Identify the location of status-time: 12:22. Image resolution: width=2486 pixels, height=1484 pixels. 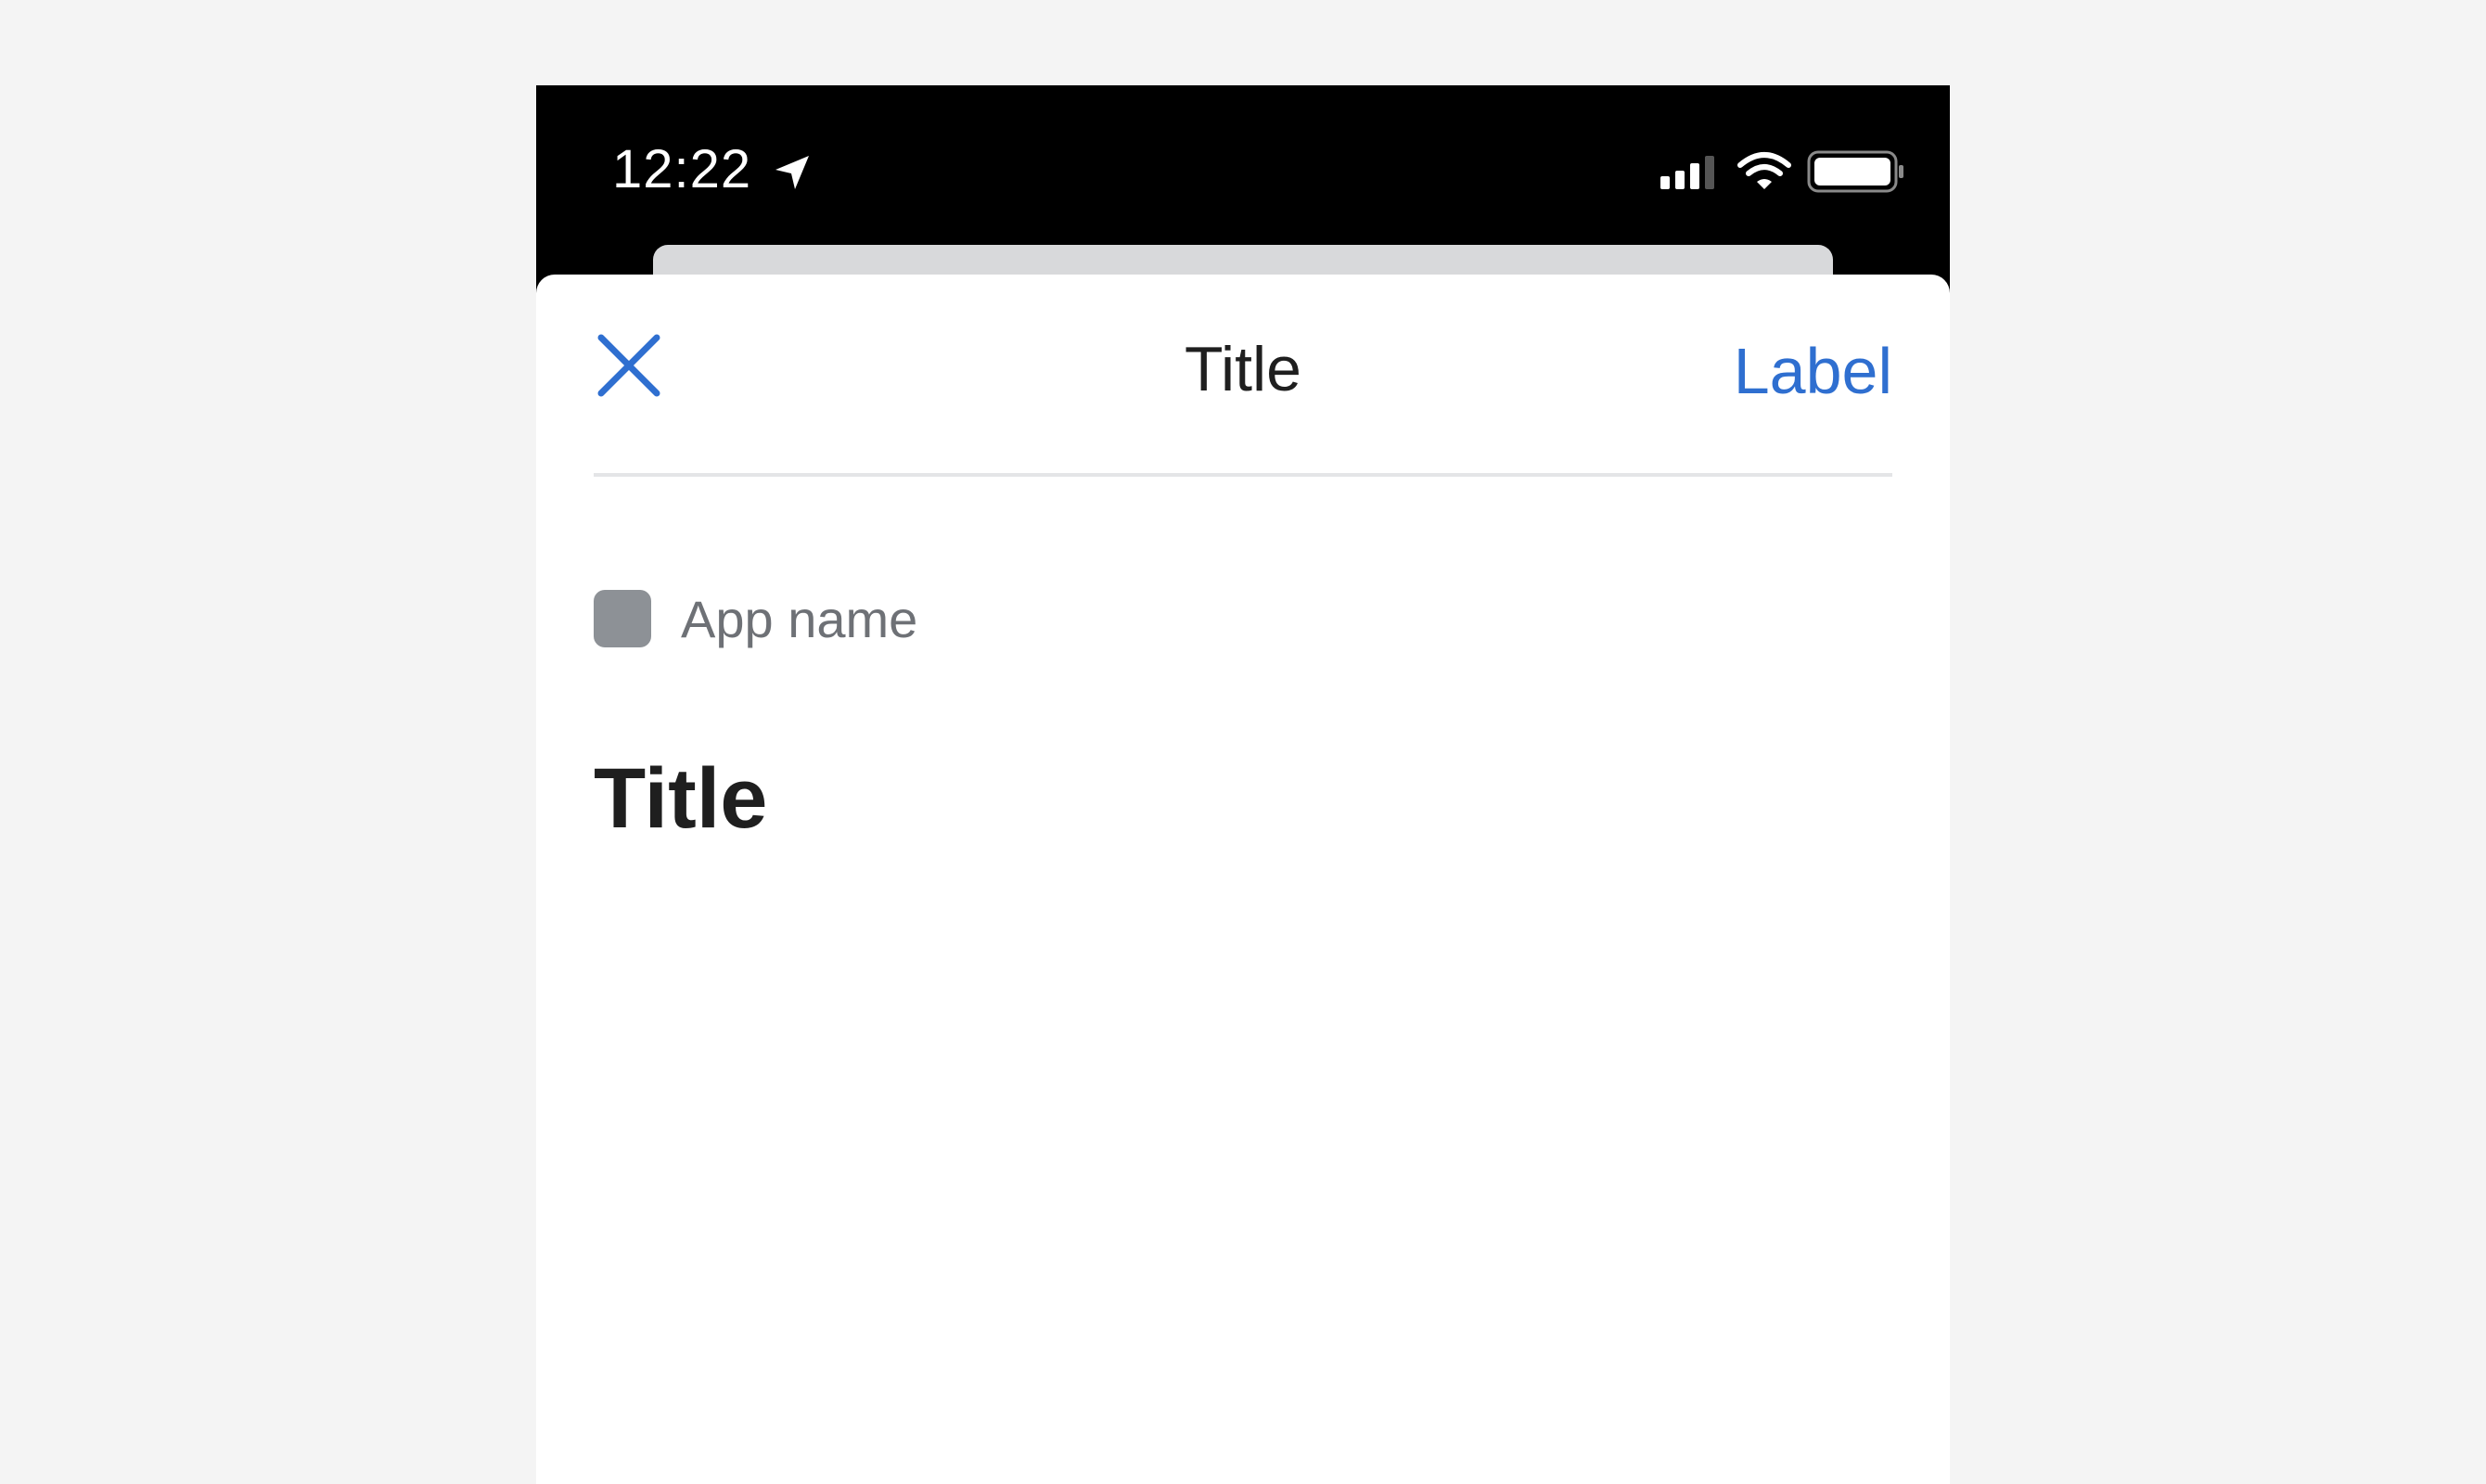
(682, 169).